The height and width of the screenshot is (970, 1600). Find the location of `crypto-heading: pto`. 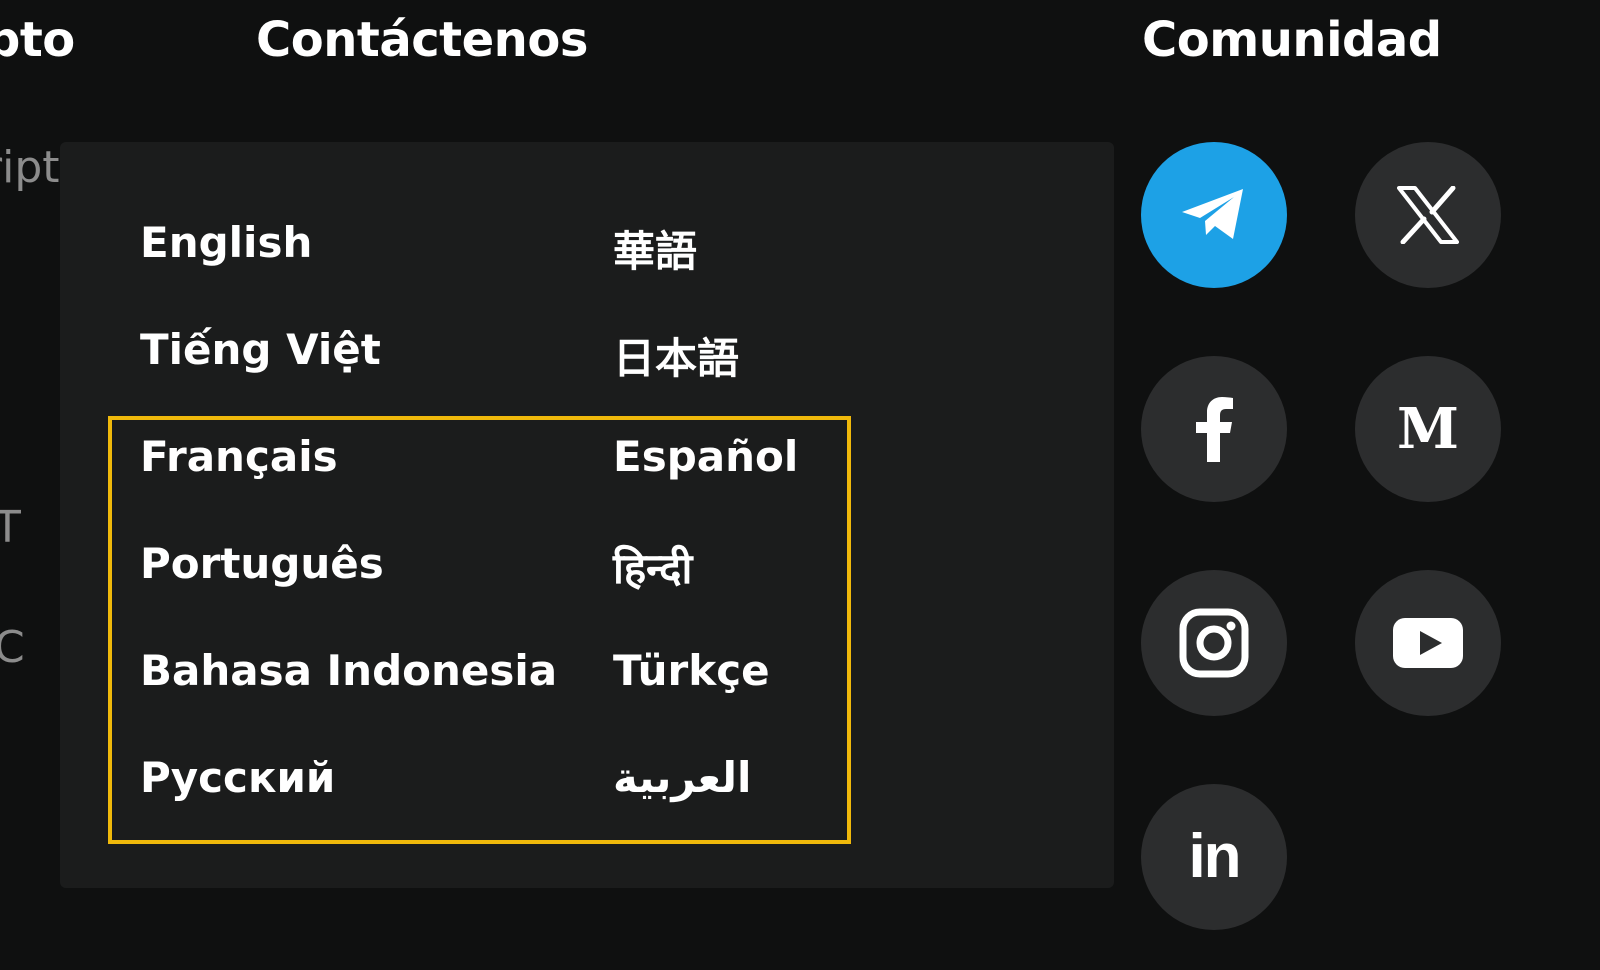

crypto-heading: pto is located at coordinates (37, 40).